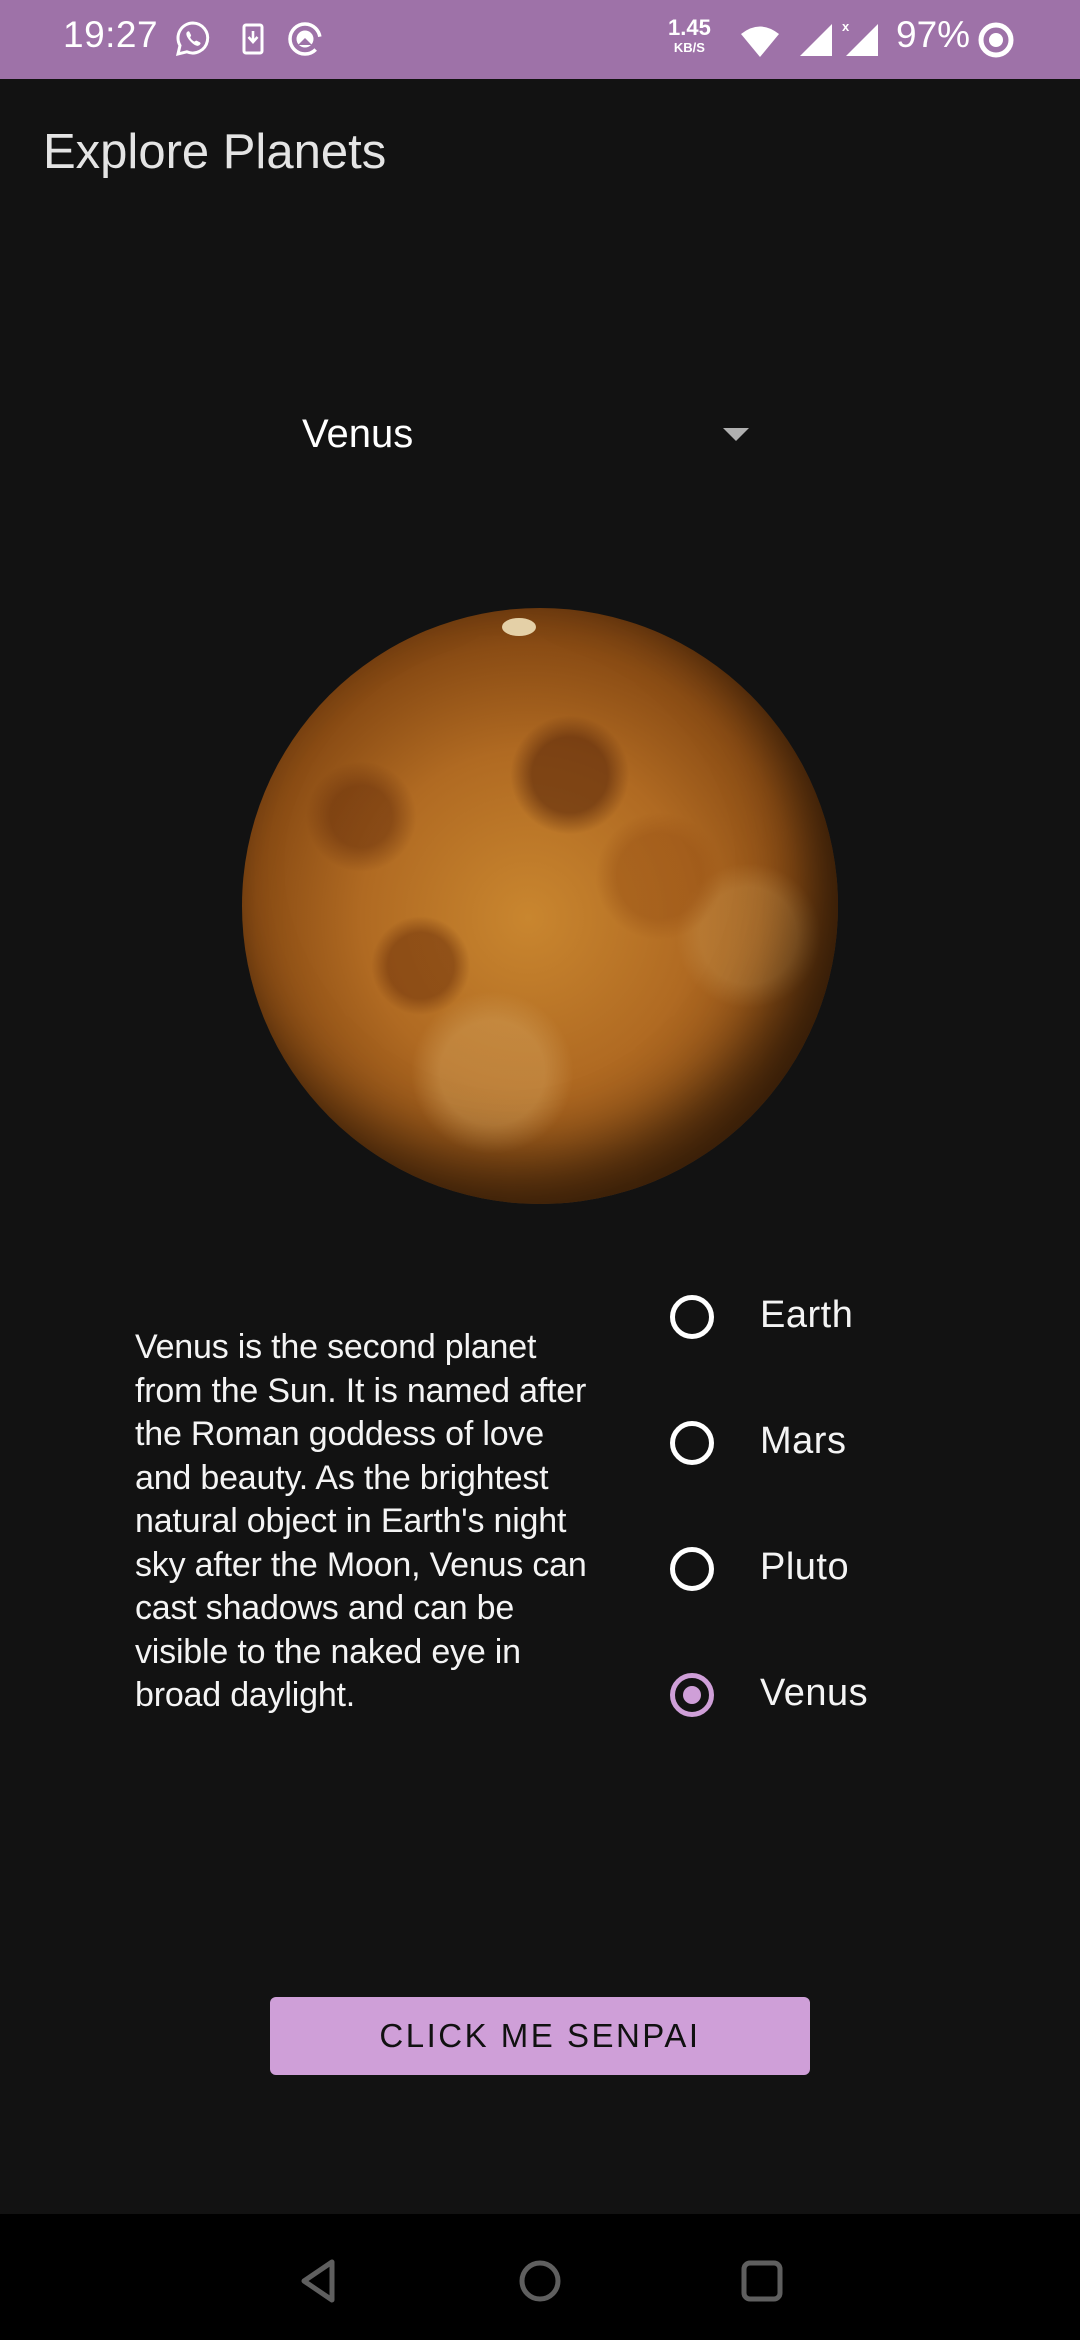  I want to click on navigation-bar, so click(540, 2277).